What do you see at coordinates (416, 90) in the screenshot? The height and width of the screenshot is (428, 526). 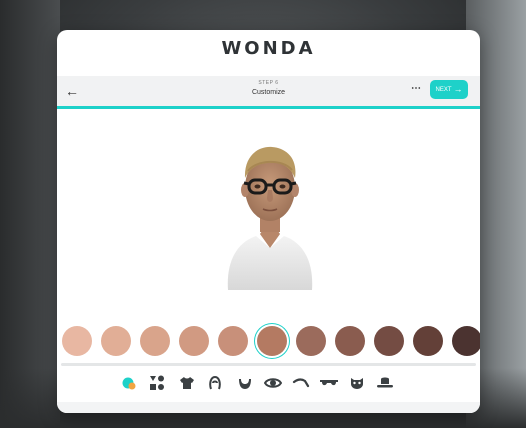 I see `more-options-icon: ⋯` at bounding box center [416, 90].